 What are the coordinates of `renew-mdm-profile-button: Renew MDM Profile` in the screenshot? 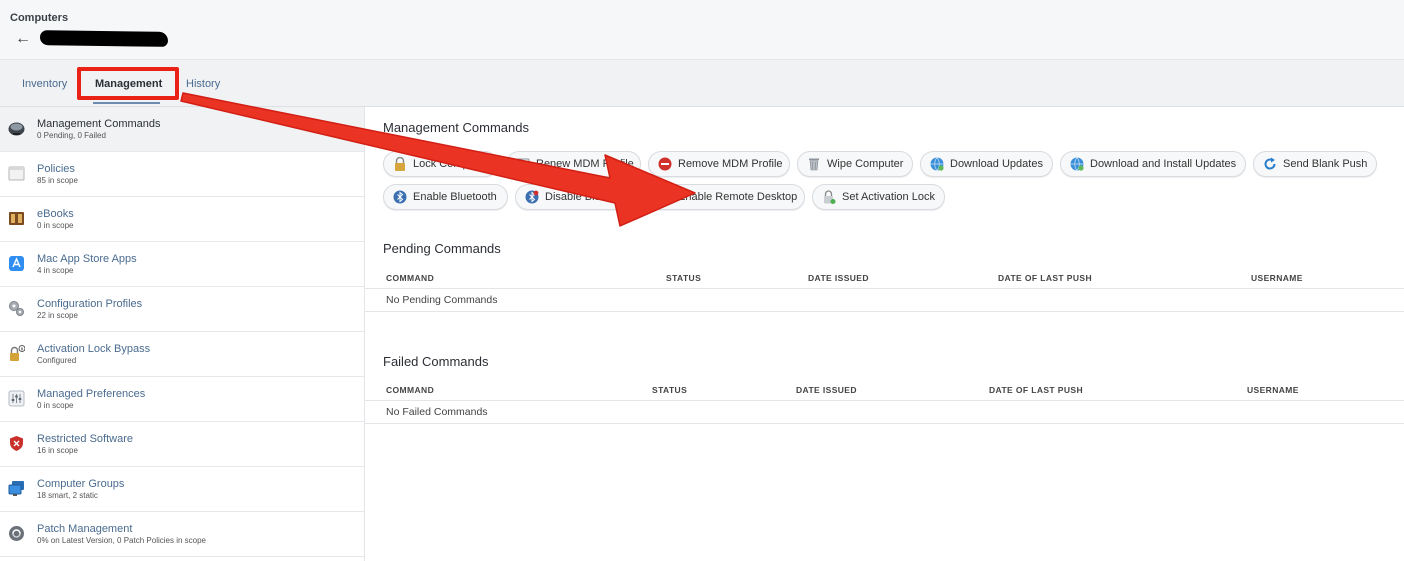 It's located at (573, 164).